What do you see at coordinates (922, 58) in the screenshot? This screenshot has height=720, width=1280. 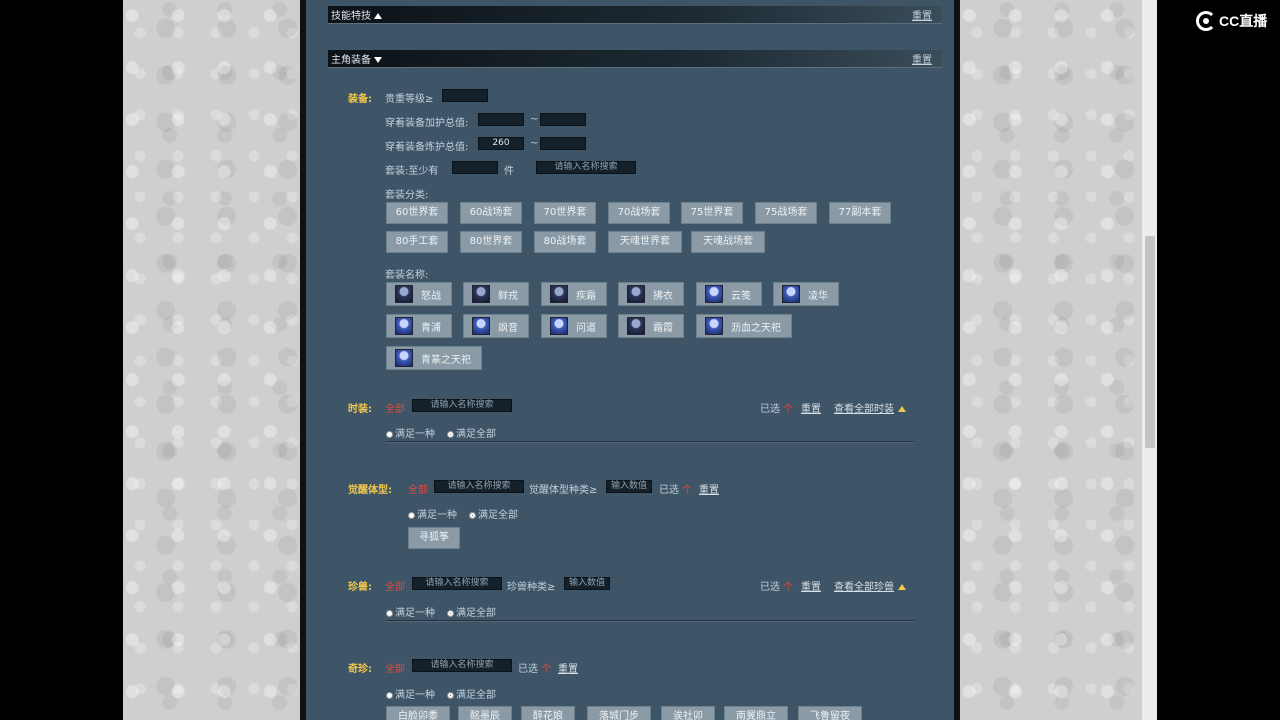 I see `section-equip-reset: 重置` at bounding box center [922, 58].